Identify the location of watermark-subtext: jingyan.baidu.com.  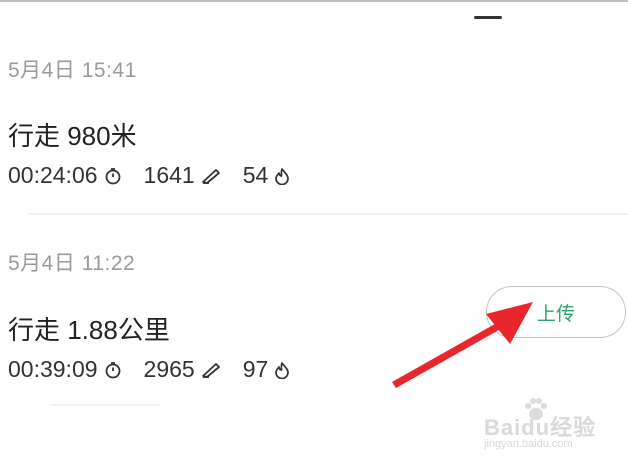
(528, 444).